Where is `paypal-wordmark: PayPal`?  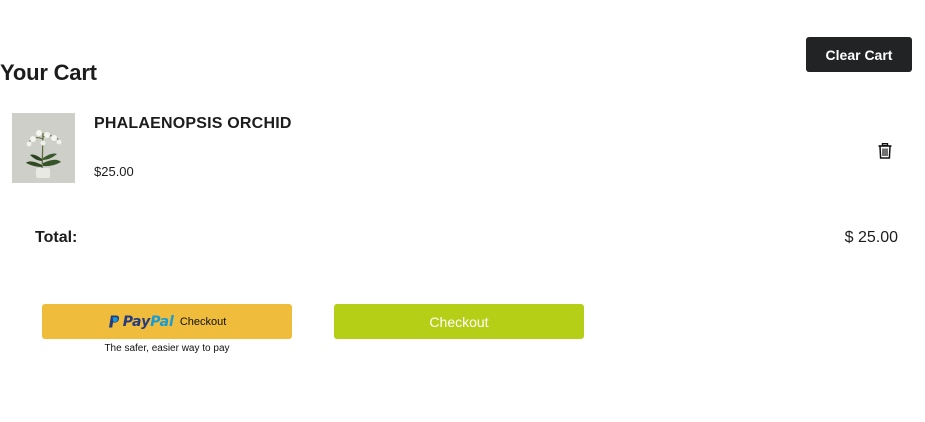
paypal-wordmark: PayPal is located at coordinates (148, 322).